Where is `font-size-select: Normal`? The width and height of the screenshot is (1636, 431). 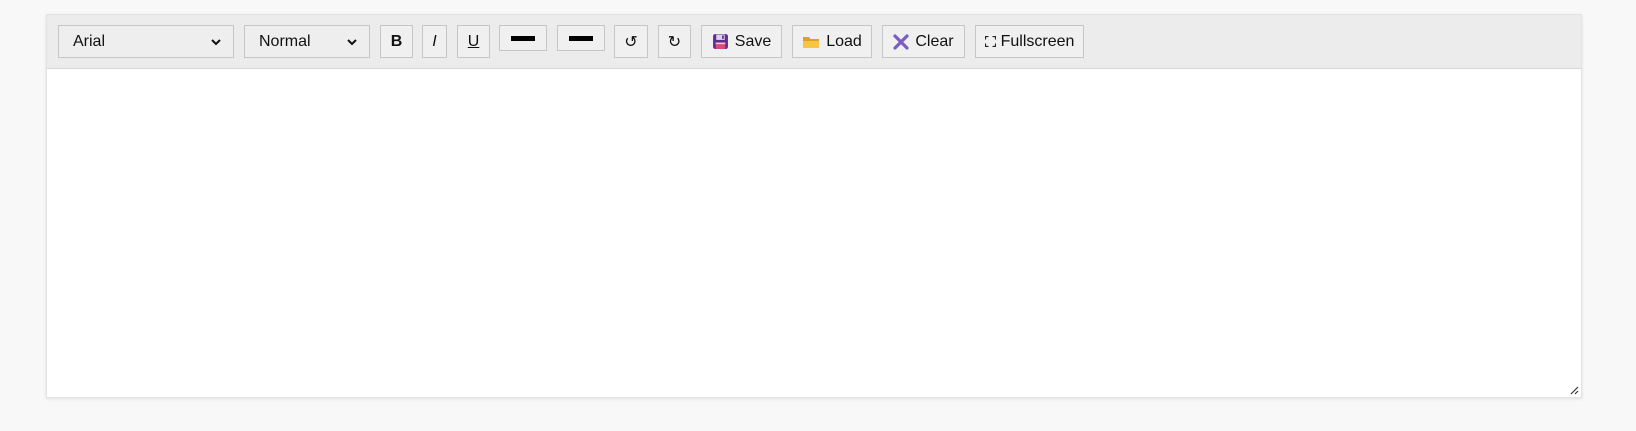 font-size-select: Normal is located at coordinates (307, 41).